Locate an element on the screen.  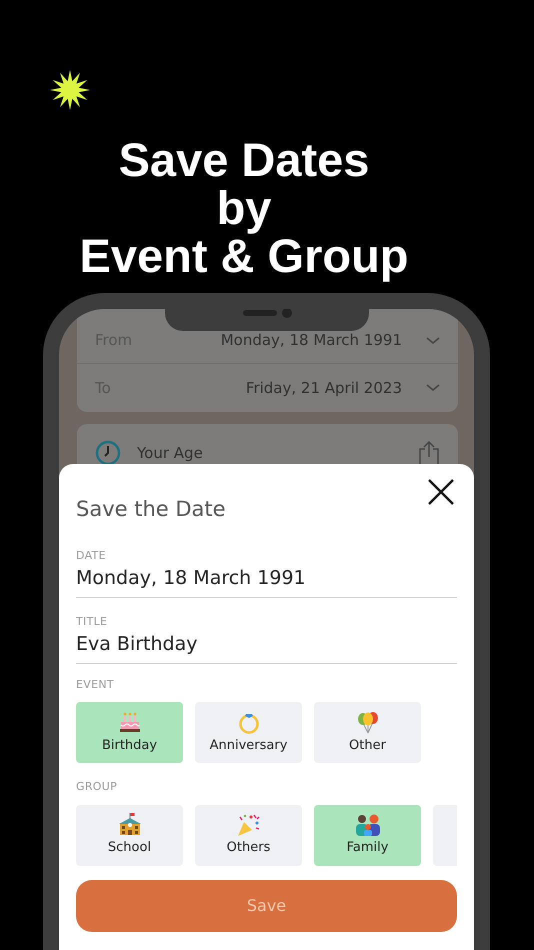
field-label: TITLE is located at coordinates (92, 622).